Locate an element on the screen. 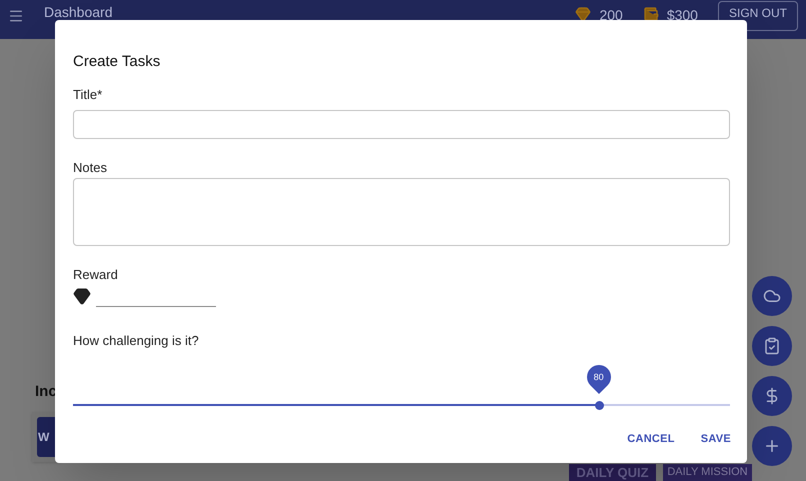 This screenshot has width=806, height=481. wallet-icon is located at coordinates (650, 14).